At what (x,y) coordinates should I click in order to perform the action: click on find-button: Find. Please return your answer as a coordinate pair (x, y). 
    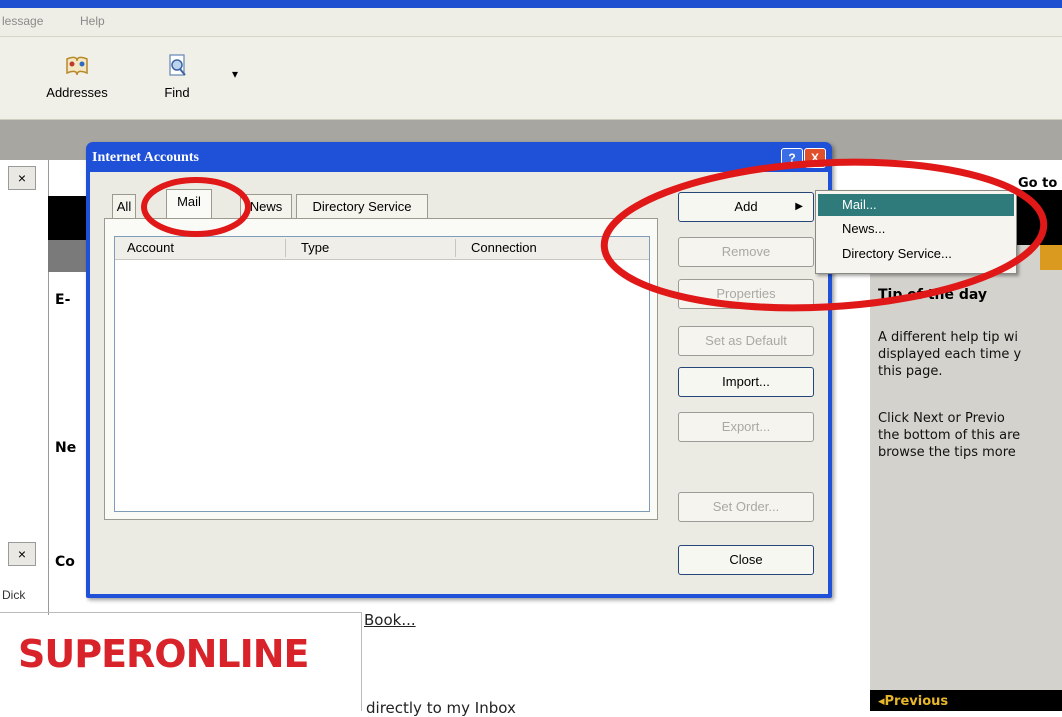
    Looking at the image, I should click on (177, 76).